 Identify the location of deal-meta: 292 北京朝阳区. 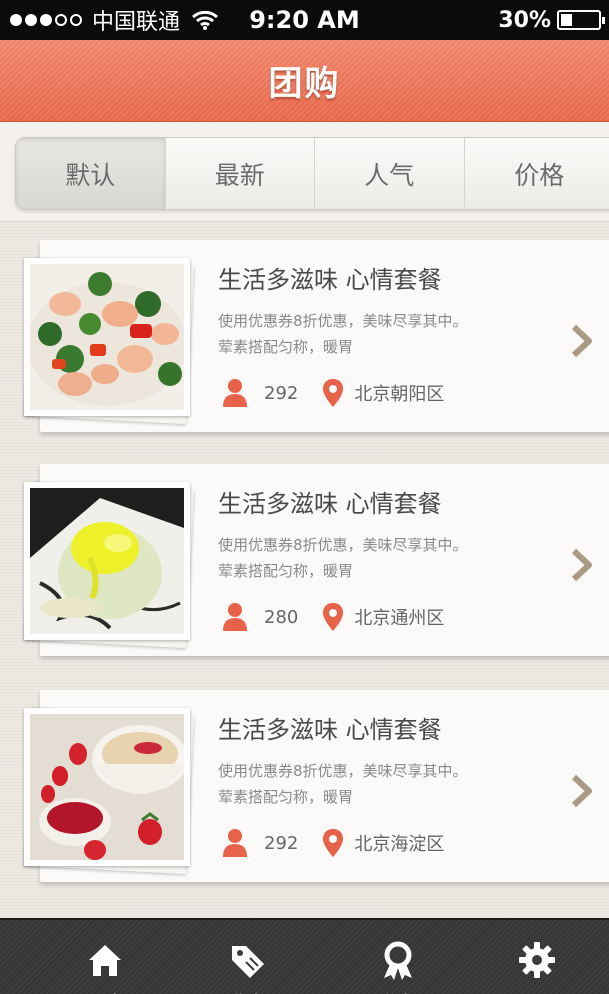
(333, 393).